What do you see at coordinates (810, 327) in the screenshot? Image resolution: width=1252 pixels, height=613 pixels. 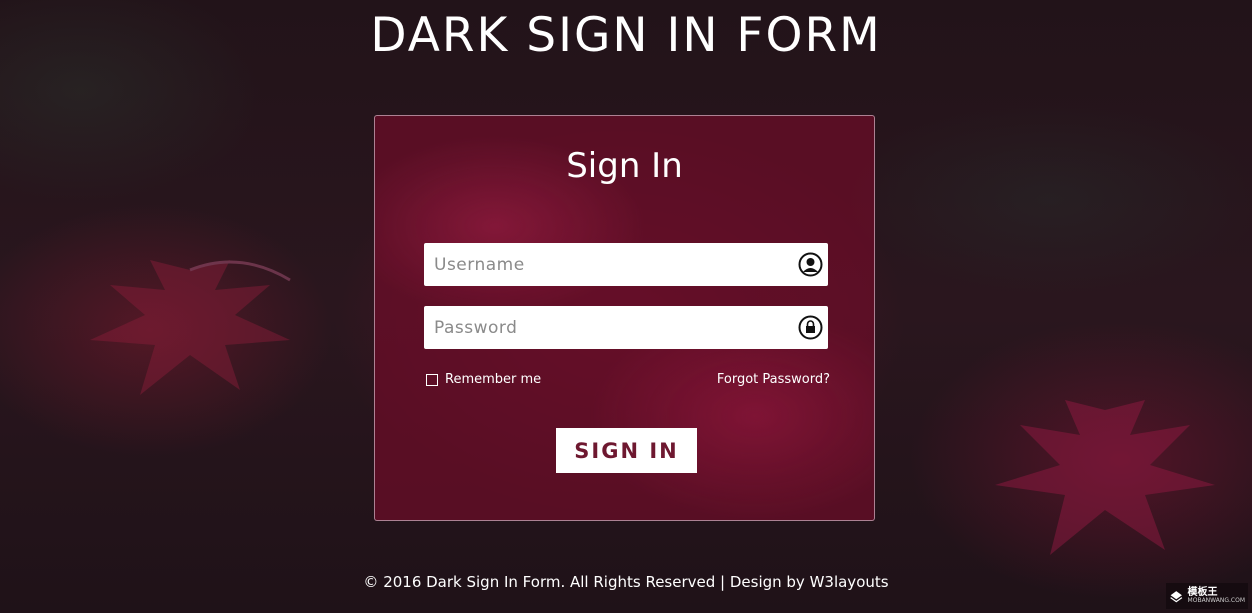 I see `lock-icon` at bounding box center [810, 327].